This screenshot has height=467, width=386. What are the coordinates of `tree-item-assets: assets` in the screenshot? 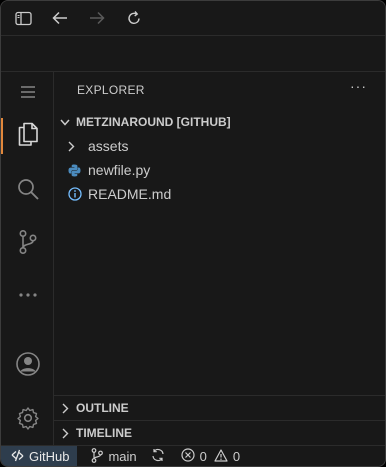 It's located at (219, 146).